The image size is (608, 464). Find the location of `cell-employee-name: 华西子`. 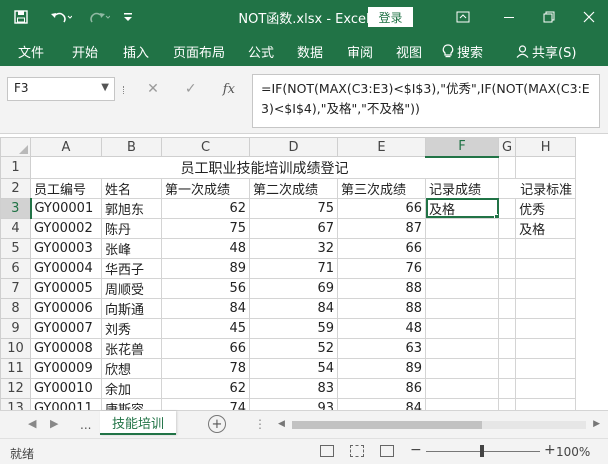

cell-employee-name: 华西子 is located at coordinates (131, 268).